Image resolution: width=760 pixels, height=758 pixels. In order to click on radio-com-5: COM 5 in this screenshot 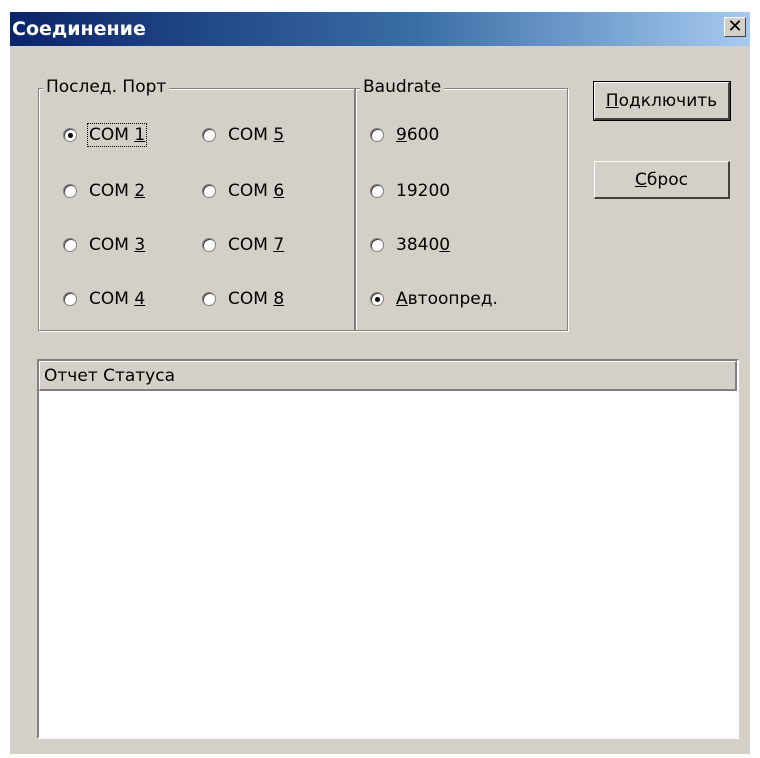, I will do `click(243, 135)`.